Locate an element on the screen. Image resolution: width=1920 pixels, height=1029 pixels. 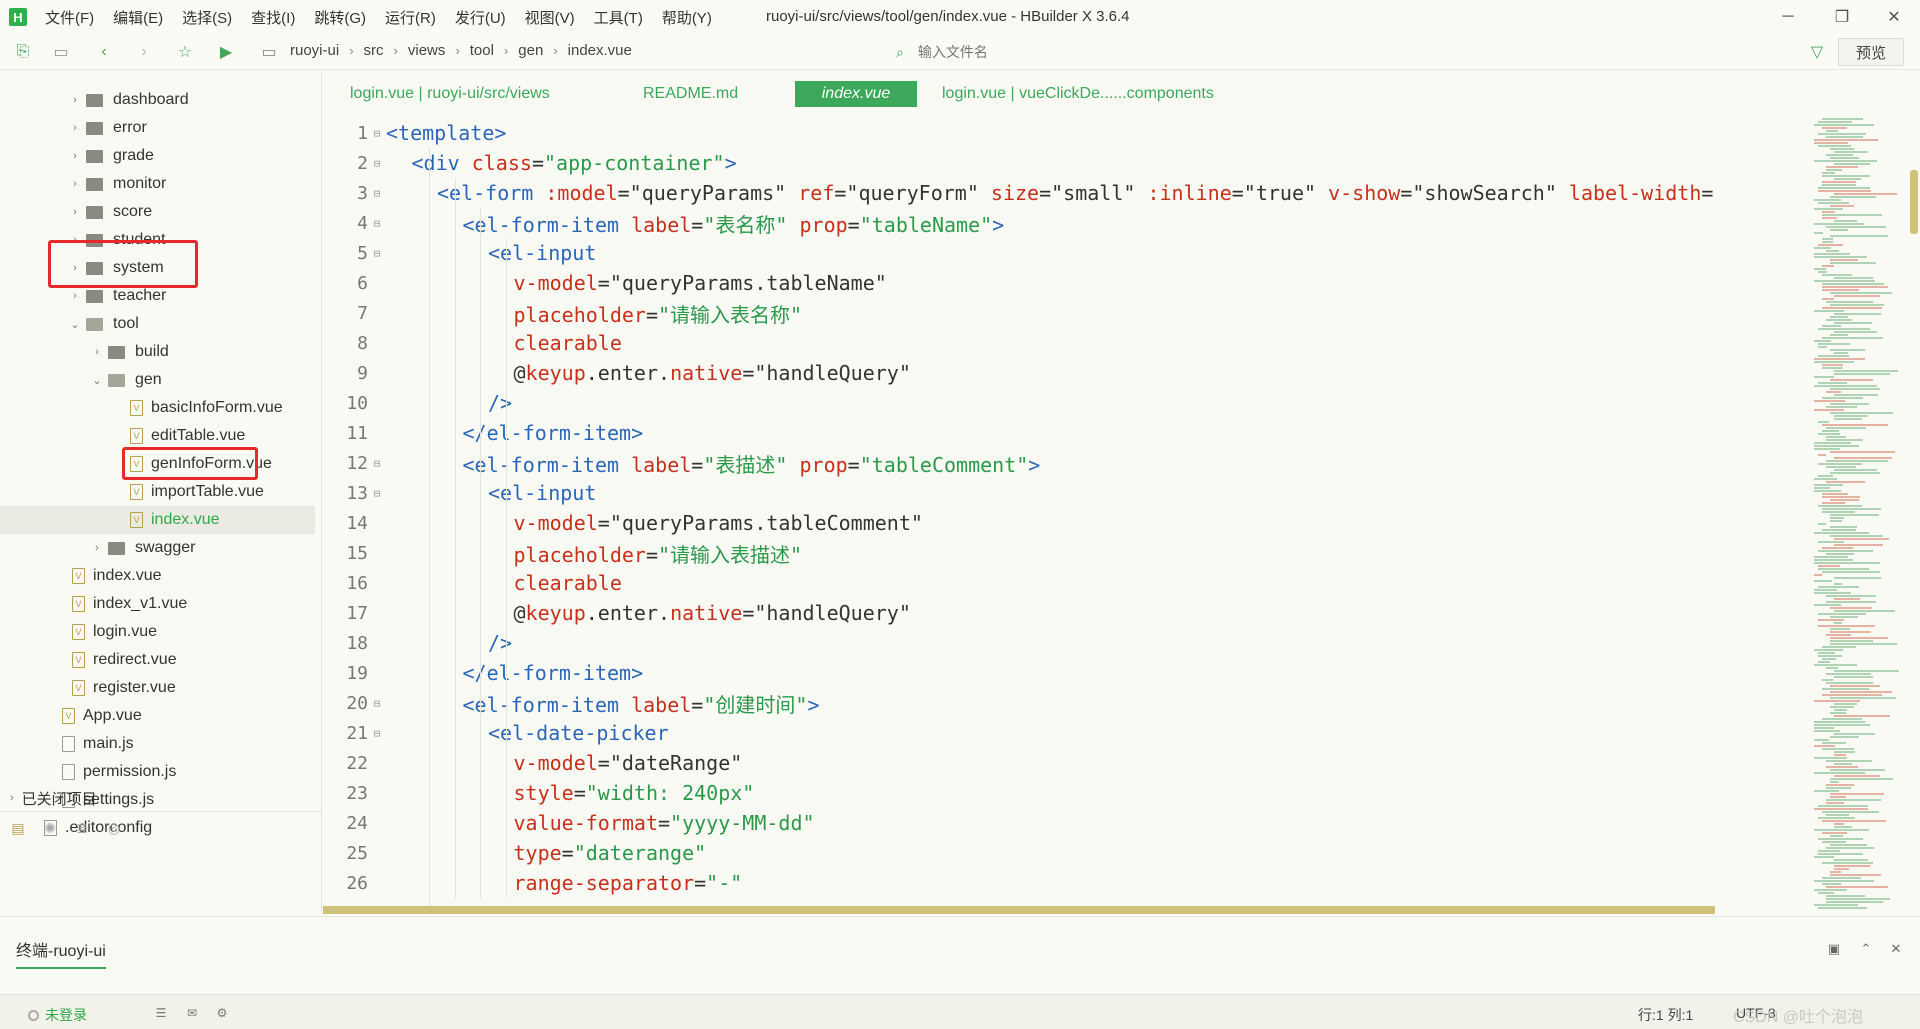
tree-file: Vlogin.vue is located at coordinates (157, 632).